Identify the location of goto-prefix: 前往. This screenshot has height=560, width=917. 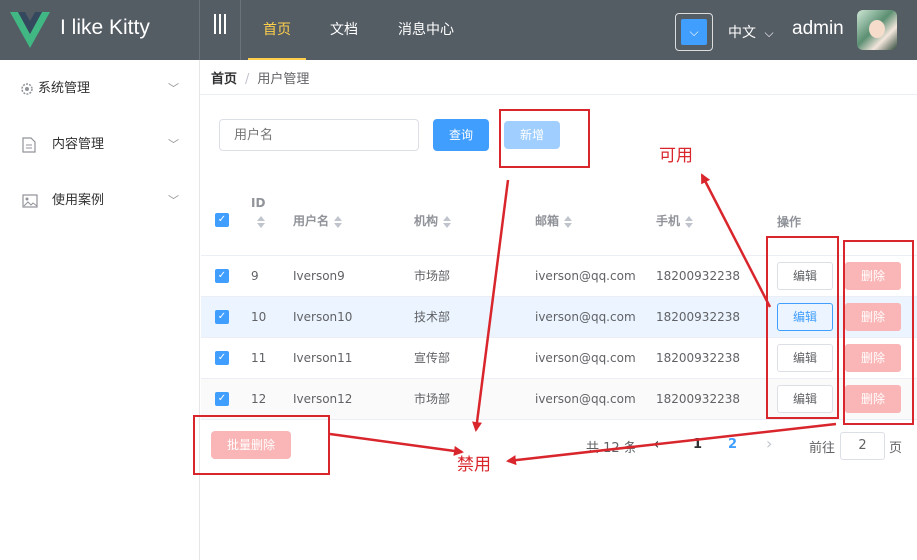
(822, 448).